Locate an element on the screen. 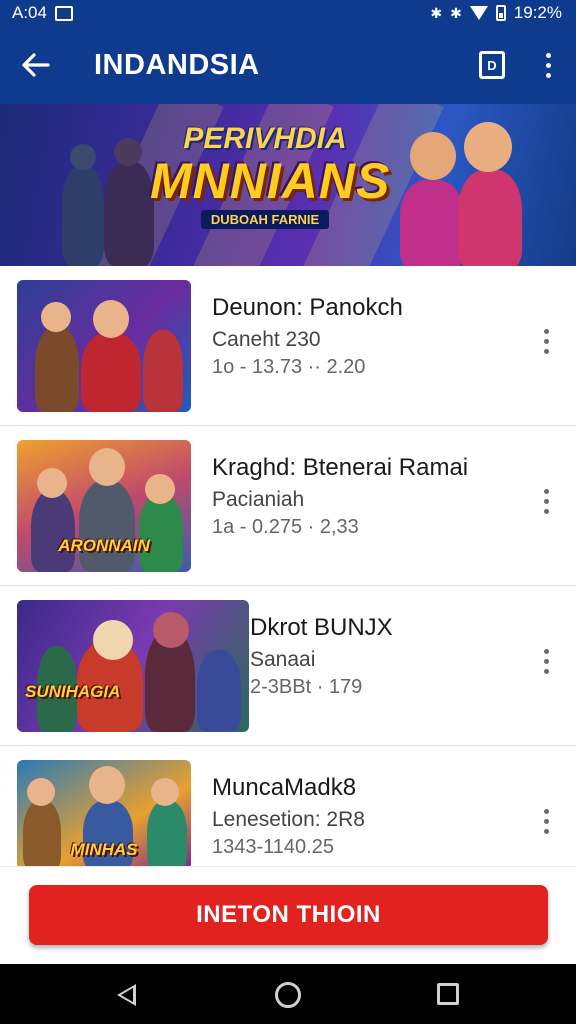 Image resolution: width=576 pixels, height=1024 pixels. status-right: ✱ ✱ 19:2% is located at coordinates (496, 13).